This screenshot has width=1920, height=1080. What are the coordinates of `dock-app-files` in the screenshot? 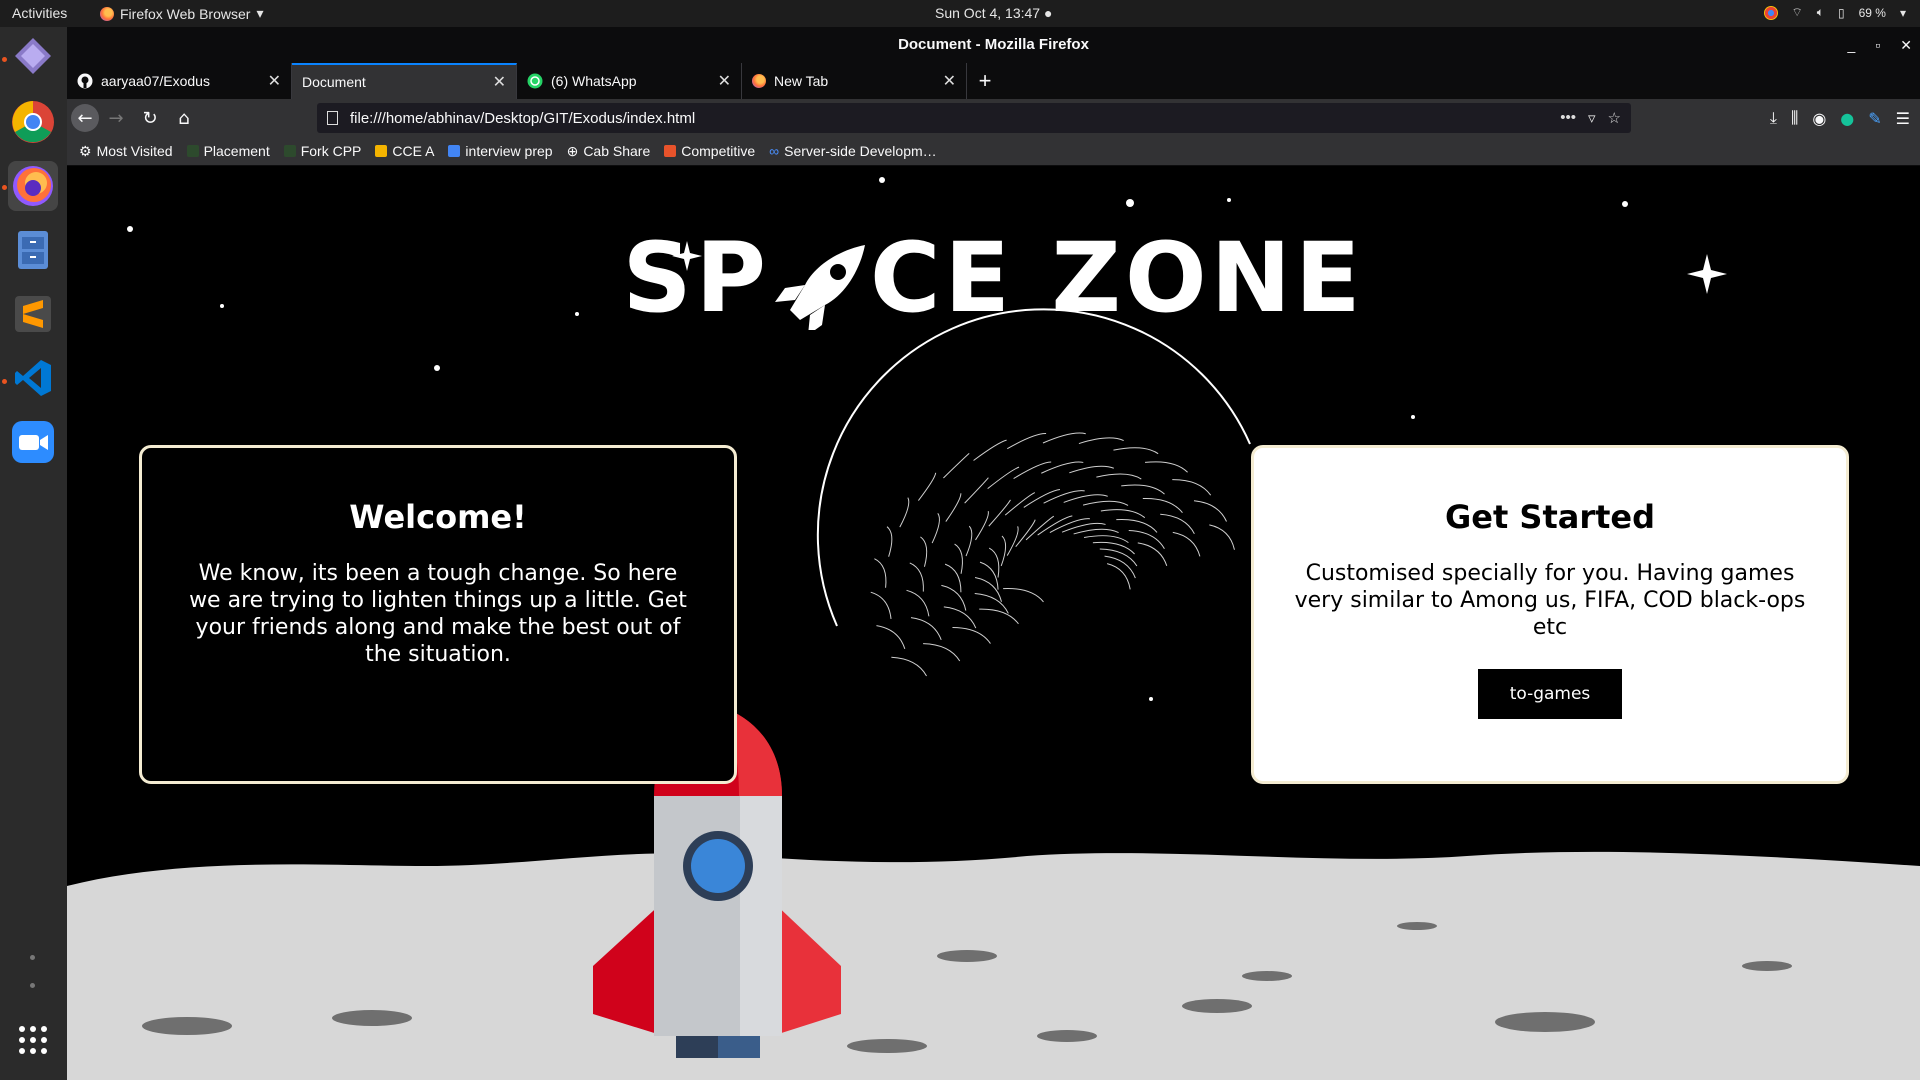 It's located at (33, 250).